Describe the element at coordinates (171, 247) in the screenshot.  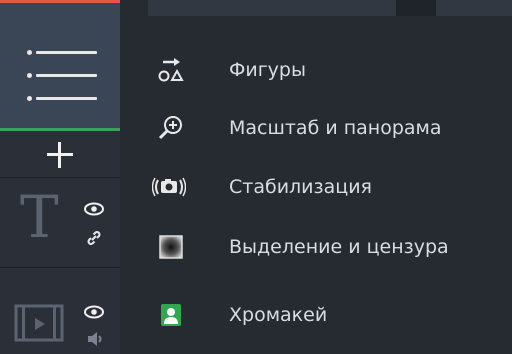
I see `highlight-censor-icon` at that location.